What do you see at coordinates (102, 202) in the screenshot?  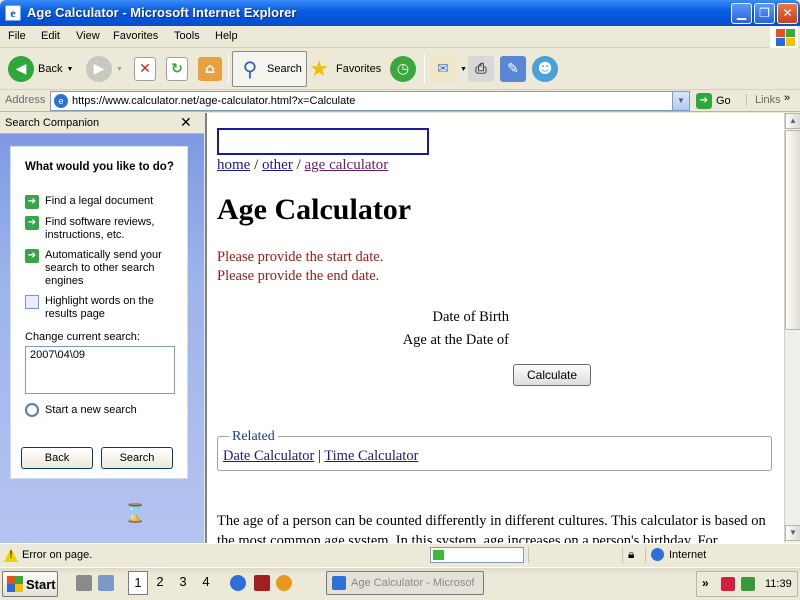 I see `option-legal-document: ➔ Find a legal document` at bounding box center [102, 202].